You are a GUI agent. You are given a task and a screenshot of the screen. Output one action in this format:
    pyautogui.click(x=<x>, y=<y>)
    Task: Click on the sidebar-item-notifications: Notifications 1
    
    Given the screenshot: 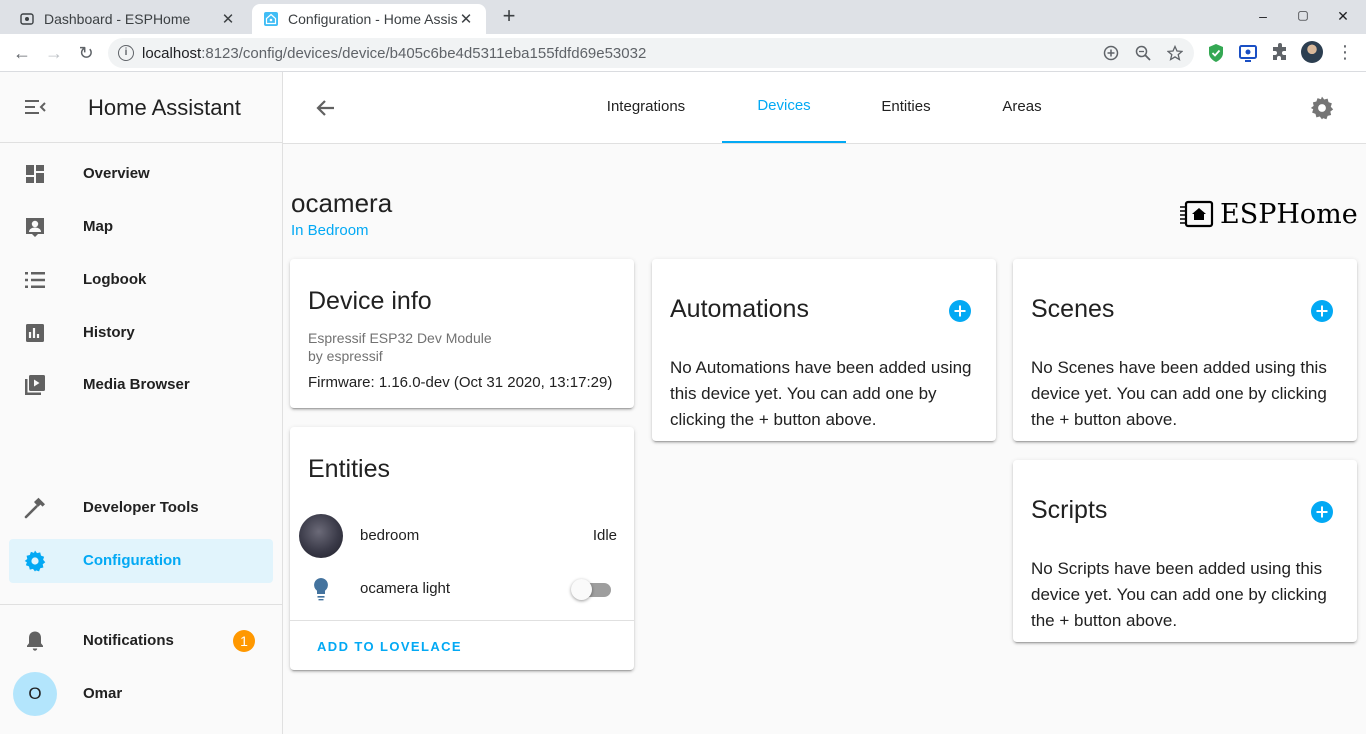 What is the action you would take?
    pyautogui.click(x=141, y=641)
    